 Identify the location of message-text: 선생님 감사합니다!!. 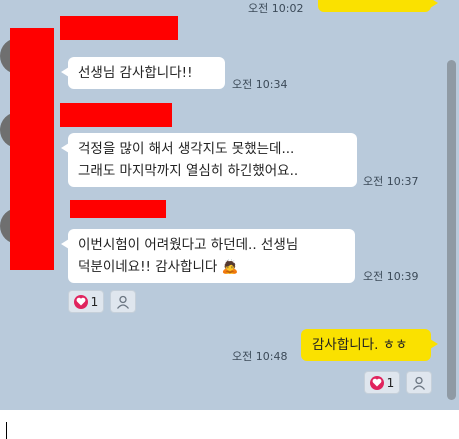
(135, 73).